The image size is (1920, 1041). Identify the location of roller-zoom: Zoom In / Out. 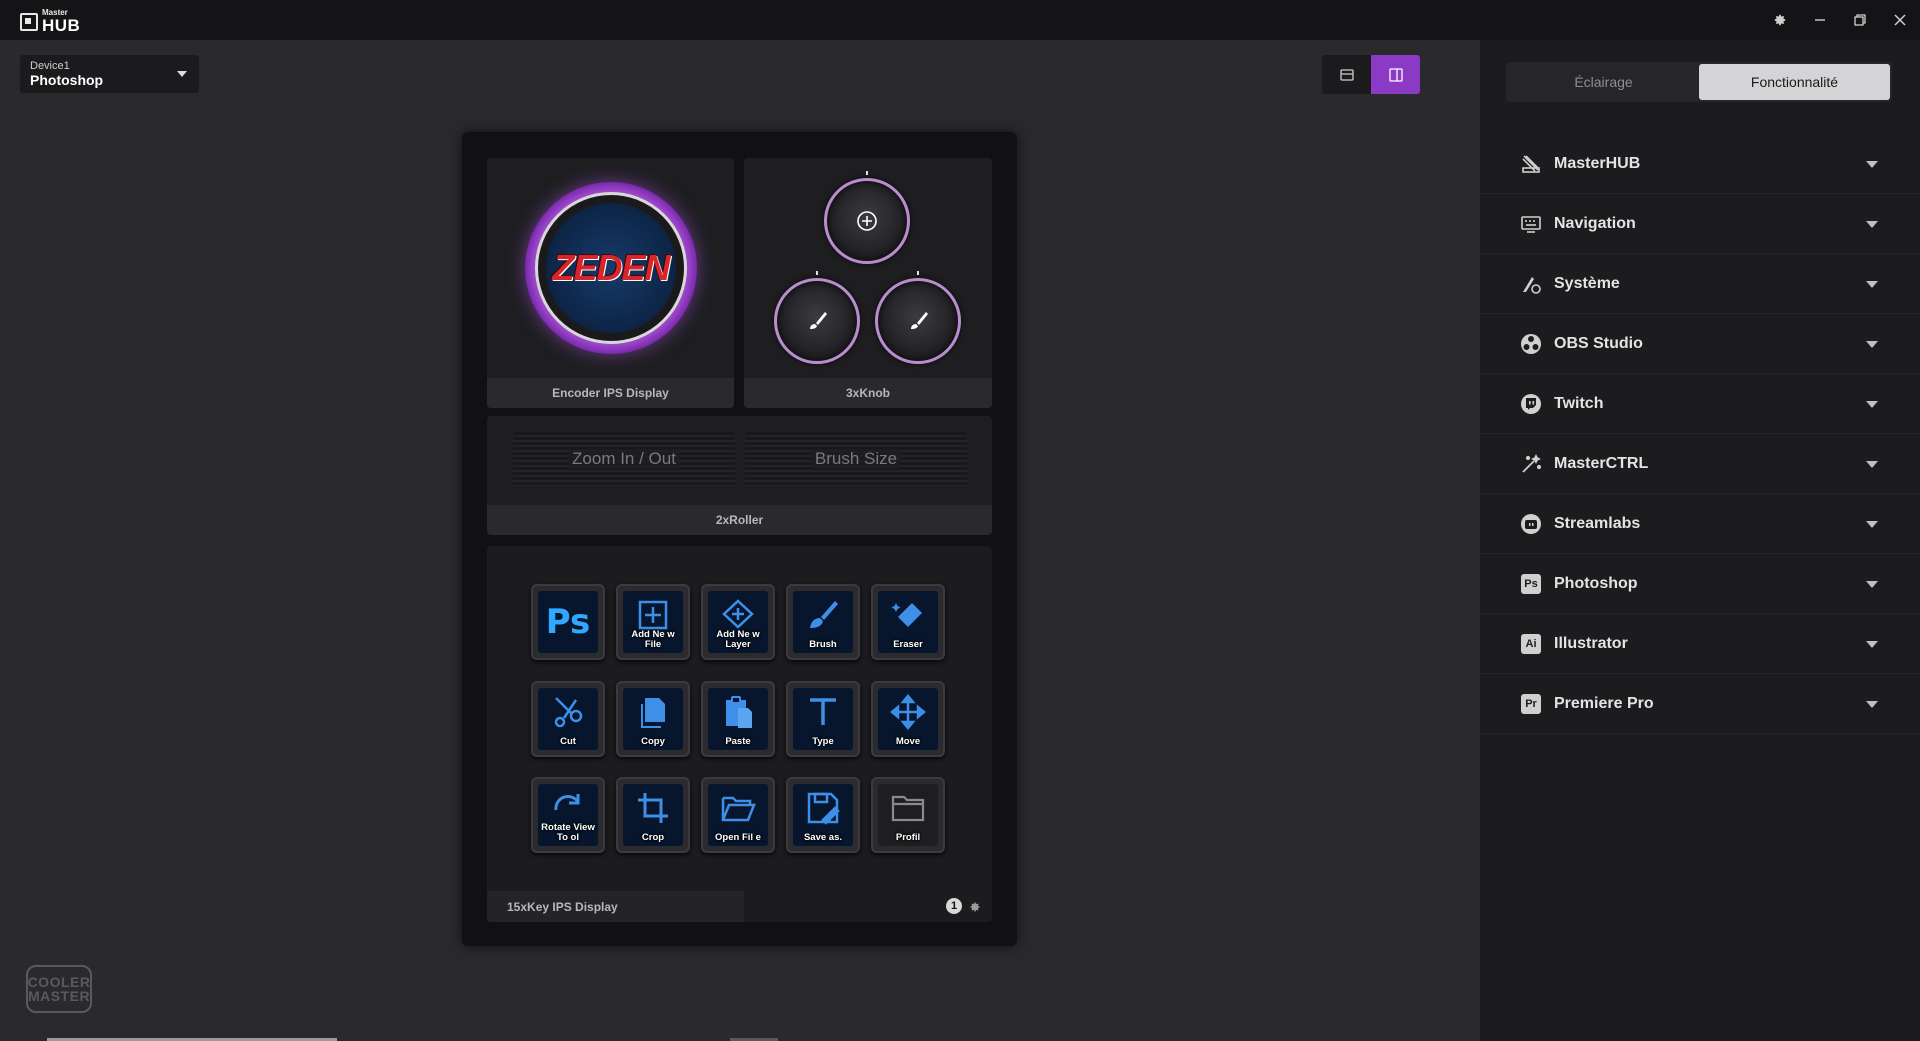
(624, 459).